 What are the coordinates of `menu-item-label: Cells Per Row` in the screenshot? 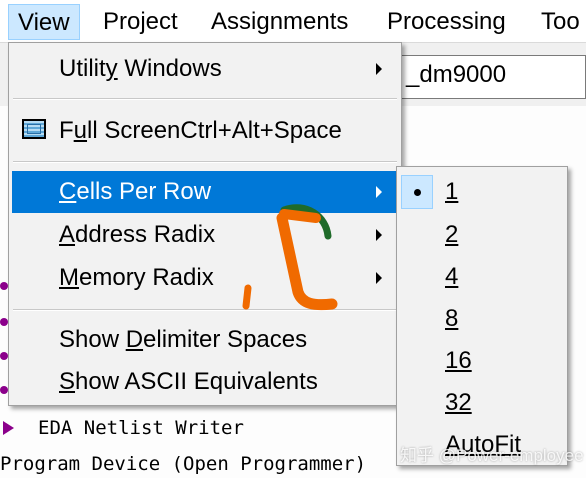 It's located at (135, 191).